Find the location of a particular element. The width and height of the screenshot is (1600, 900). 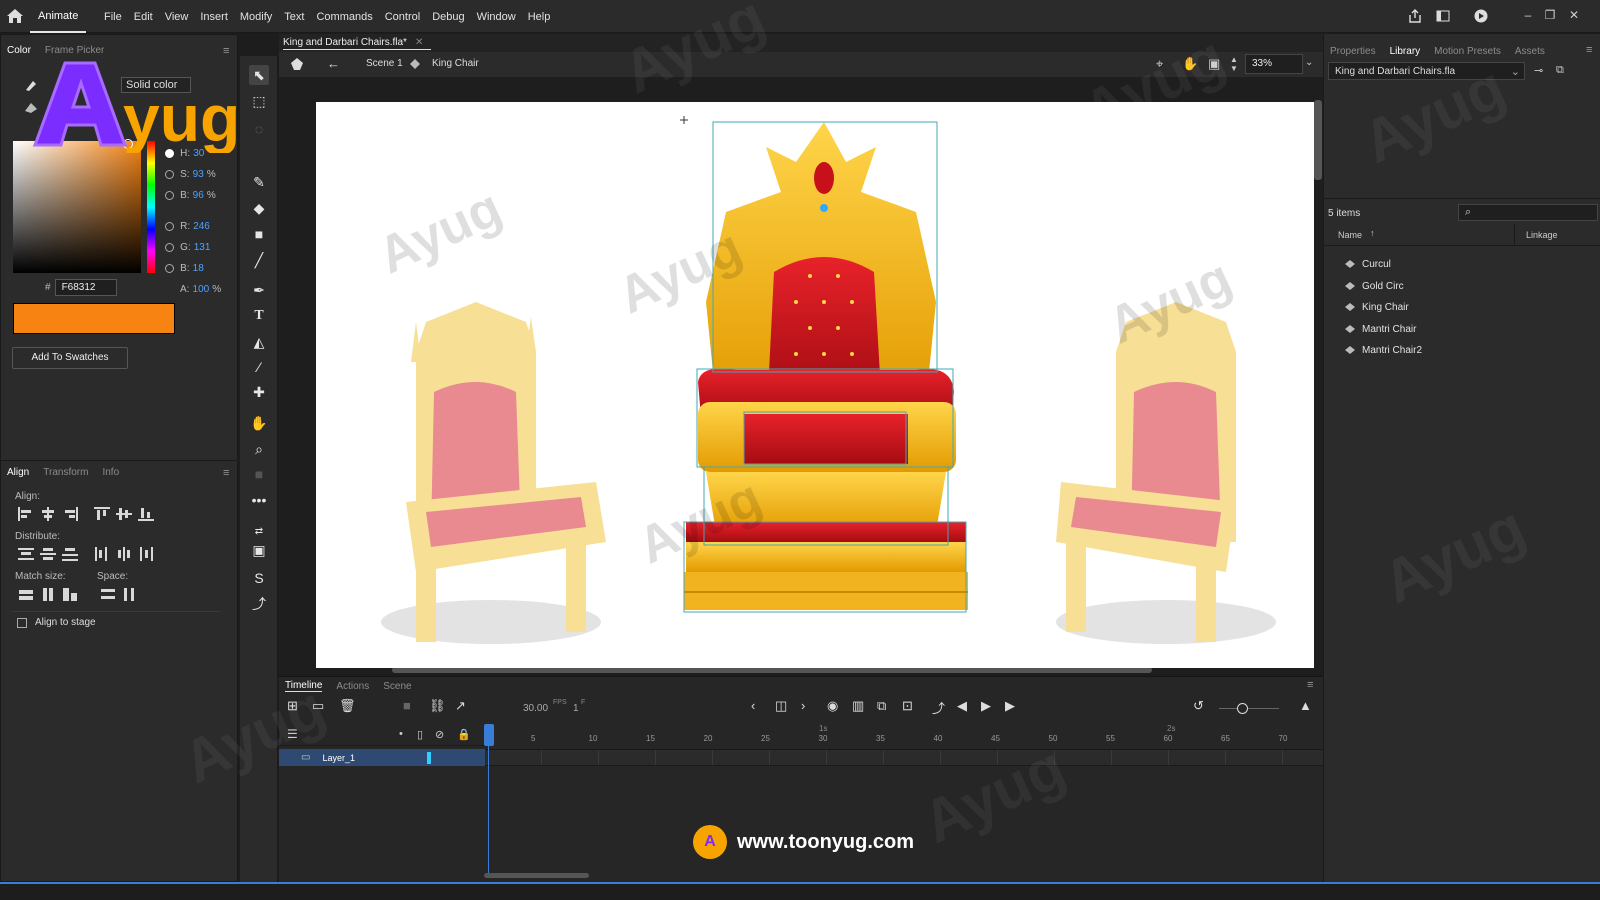

column-linkage: Linkage is located at coordinates (1542, 235).